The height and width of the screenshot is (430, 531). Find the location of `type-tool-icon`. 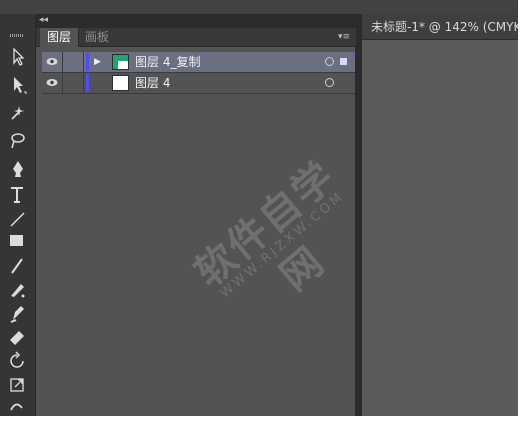

type-tool-icon is located at coordinates (18, 195).